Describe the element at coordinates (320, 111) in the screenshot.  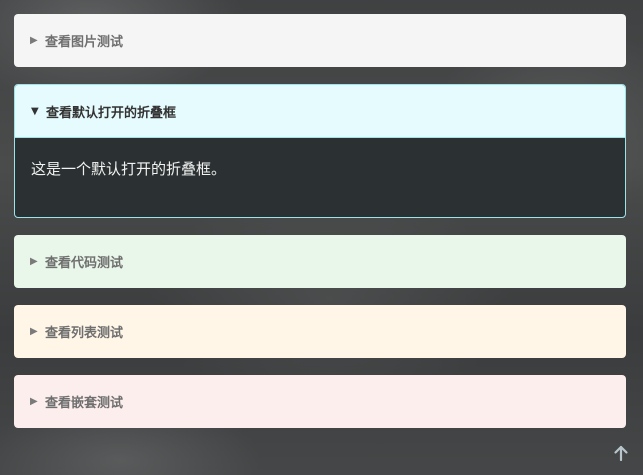
I see `details-summary-default-open: ▼ 查看默认打开的折叠框` at that location.